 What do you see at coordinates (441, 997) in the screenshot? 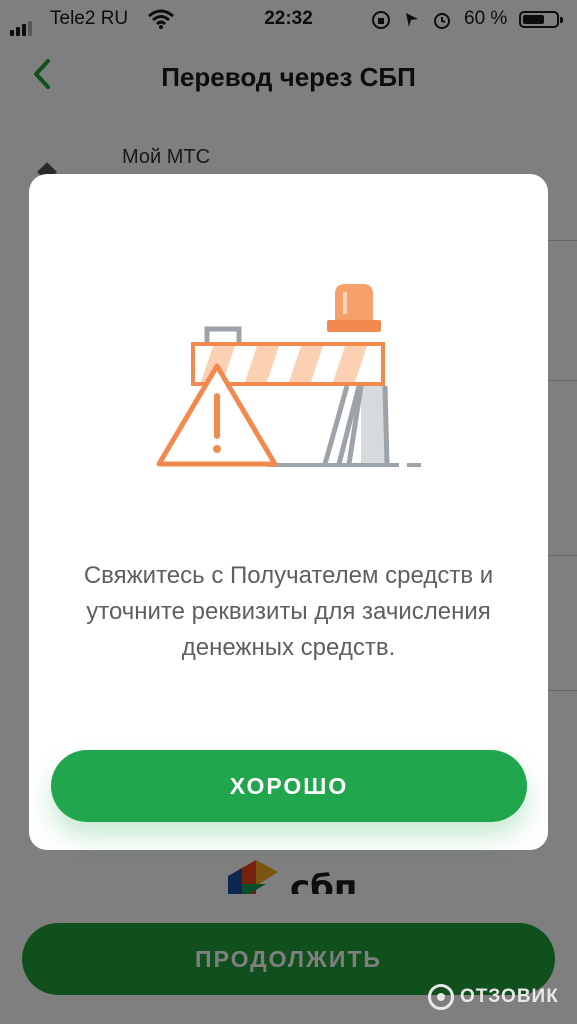
I see `otzovik-logo-icon` at bounding box center [441, 997].